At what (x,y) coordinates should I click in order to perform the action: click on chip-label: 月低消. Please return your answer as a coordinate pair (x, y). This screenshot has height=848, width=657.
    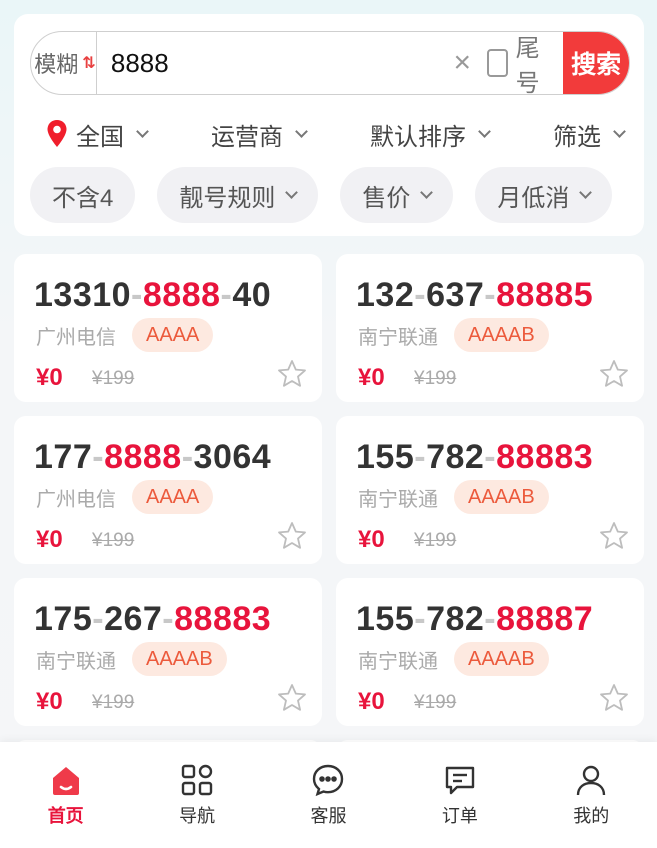
    Looking at the image, I should click on (533, 198).